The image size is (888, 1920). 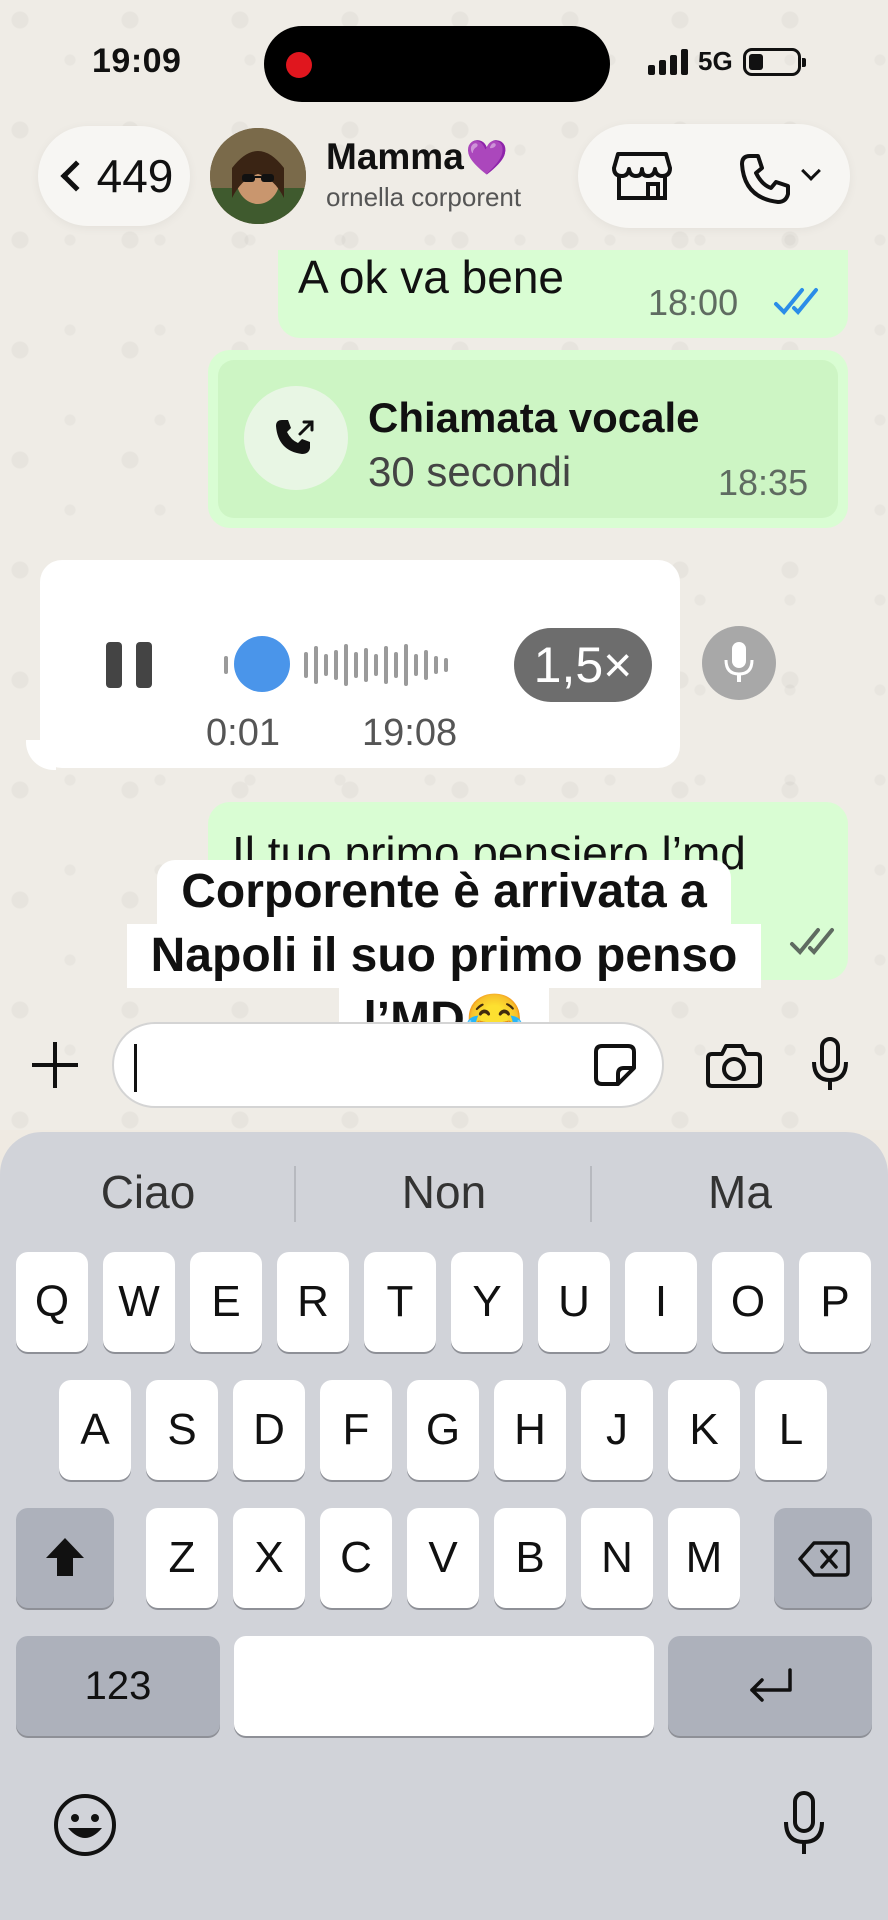 I want to click on call-duration: 30 secondi, so click(x=470, y=471).